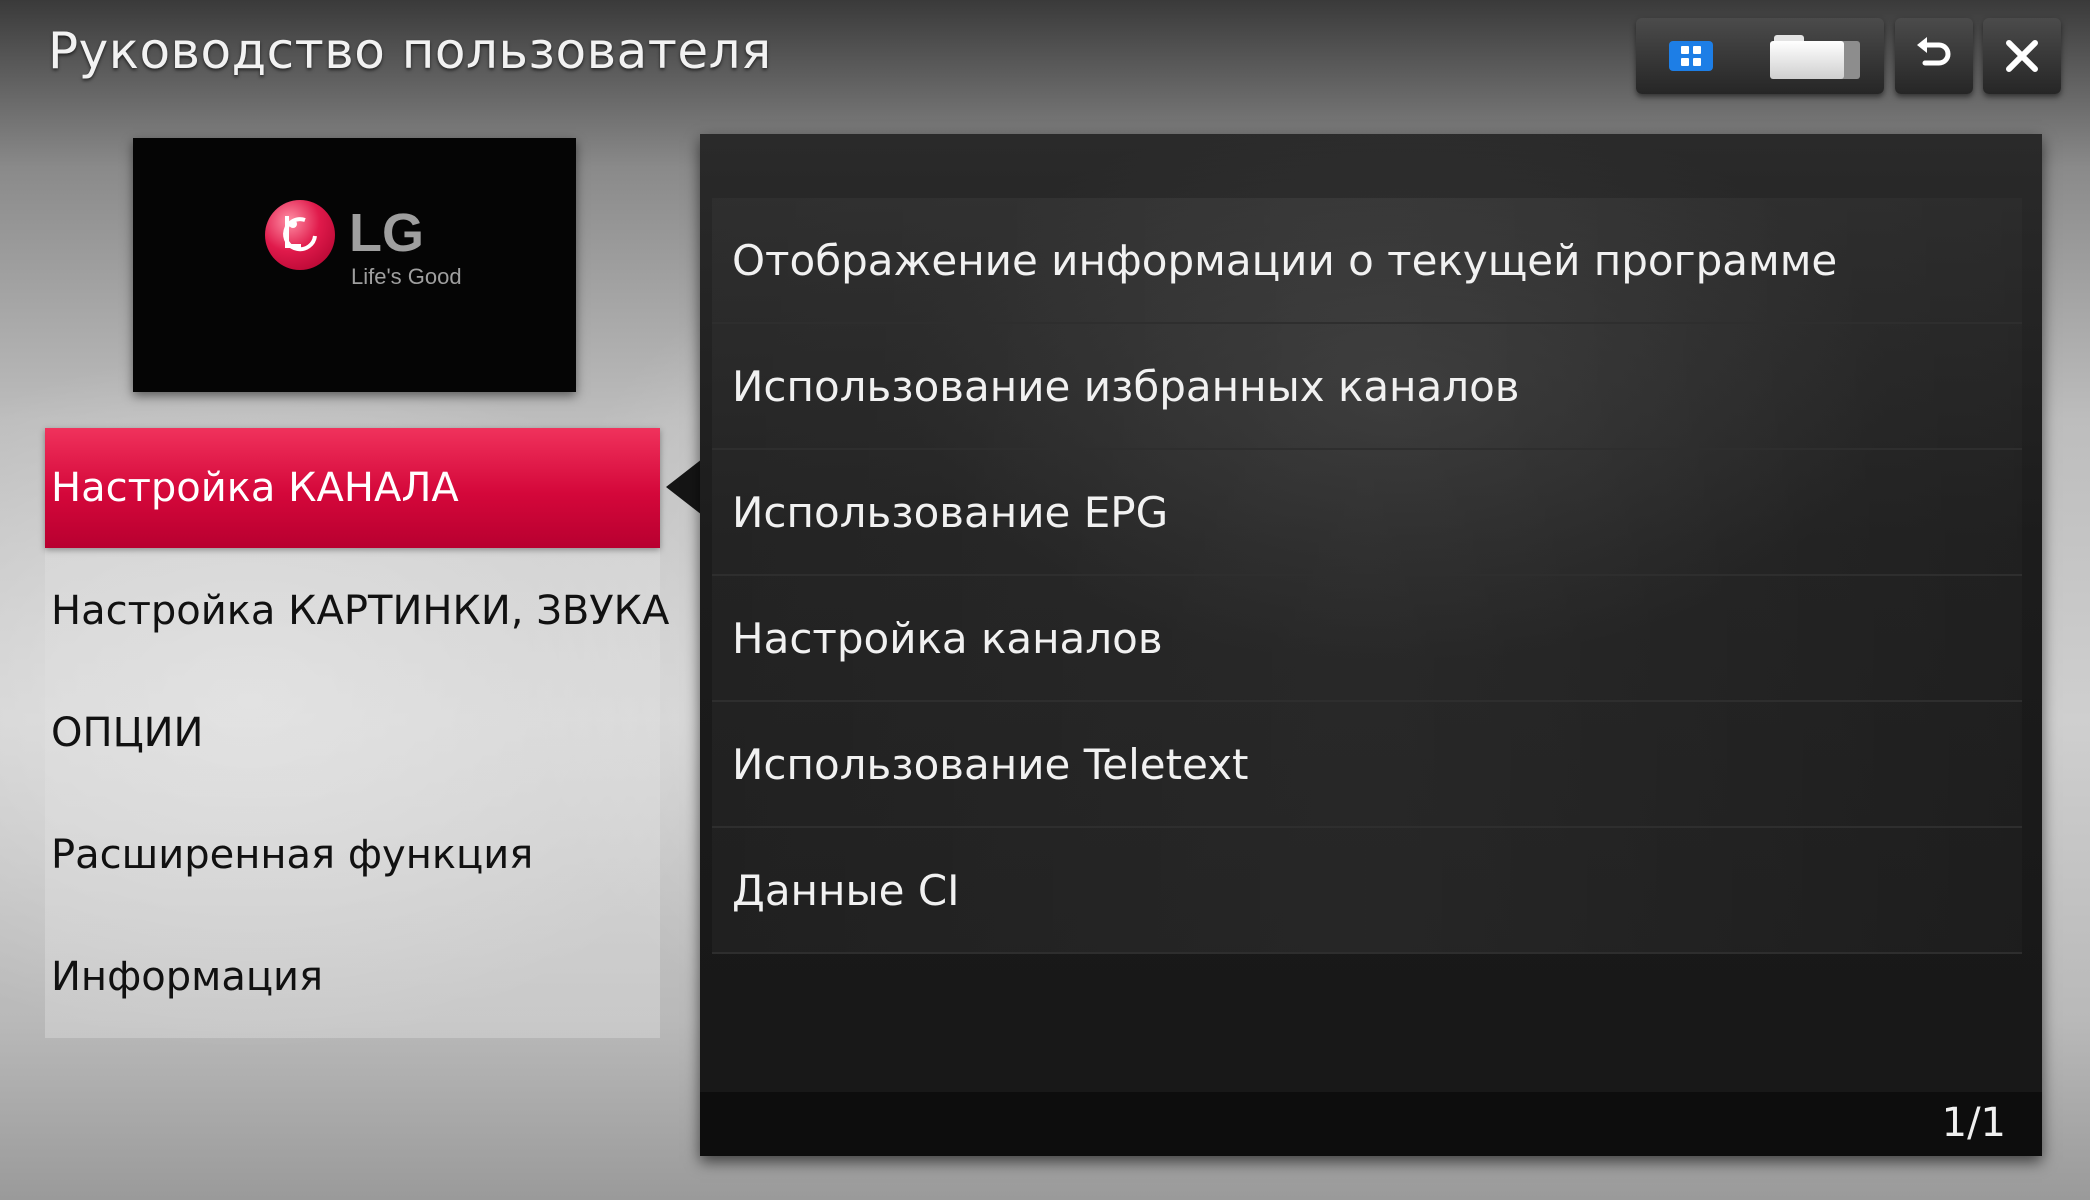 This screenshot has height=1200, width=2090. Describe the element at coordinates (1367, 639) in the screenshot. I see `list-item: Настройка каналов` at that location.